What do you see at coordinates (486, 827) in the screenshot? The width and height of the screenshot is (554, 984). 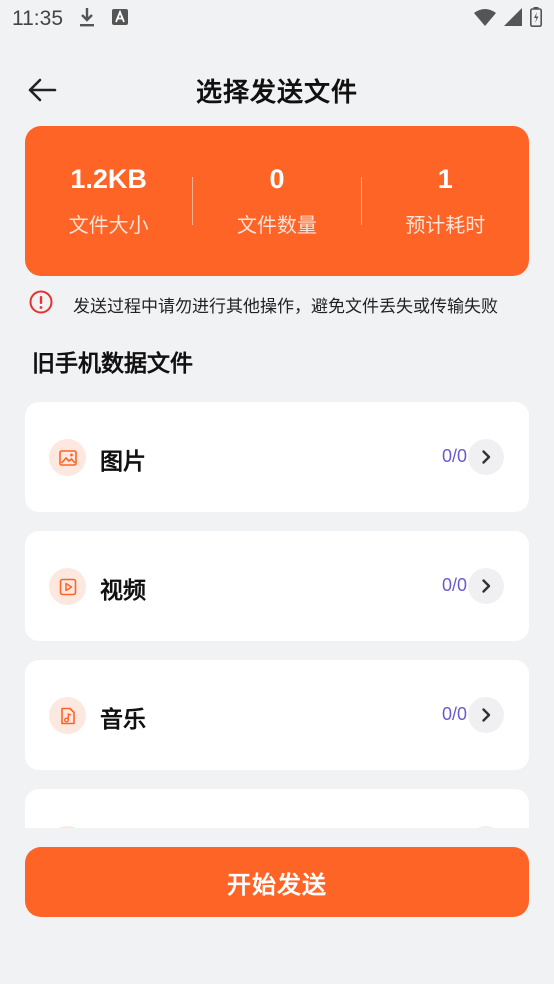 I see `open-item-button` at bounding box center [486, 827].